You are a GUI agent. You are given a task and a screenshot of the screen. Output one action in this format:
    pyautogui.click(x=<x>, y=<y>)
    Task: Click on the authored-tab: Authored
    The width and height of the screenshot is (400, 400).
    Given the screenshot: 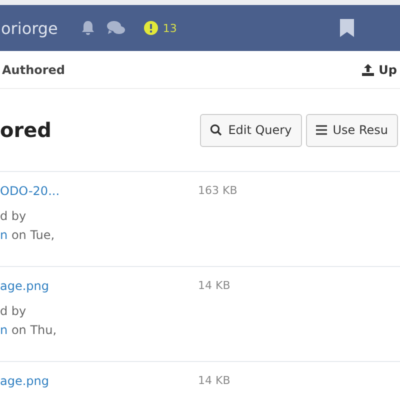 What is the action you would take?
    pyautogui.click(x=33, y=69)
    